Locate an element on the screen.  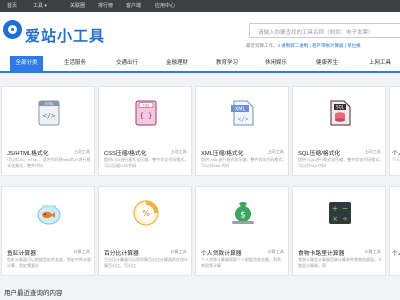
tool-title: 百分比计算器 is located at coordinates (121, 254).